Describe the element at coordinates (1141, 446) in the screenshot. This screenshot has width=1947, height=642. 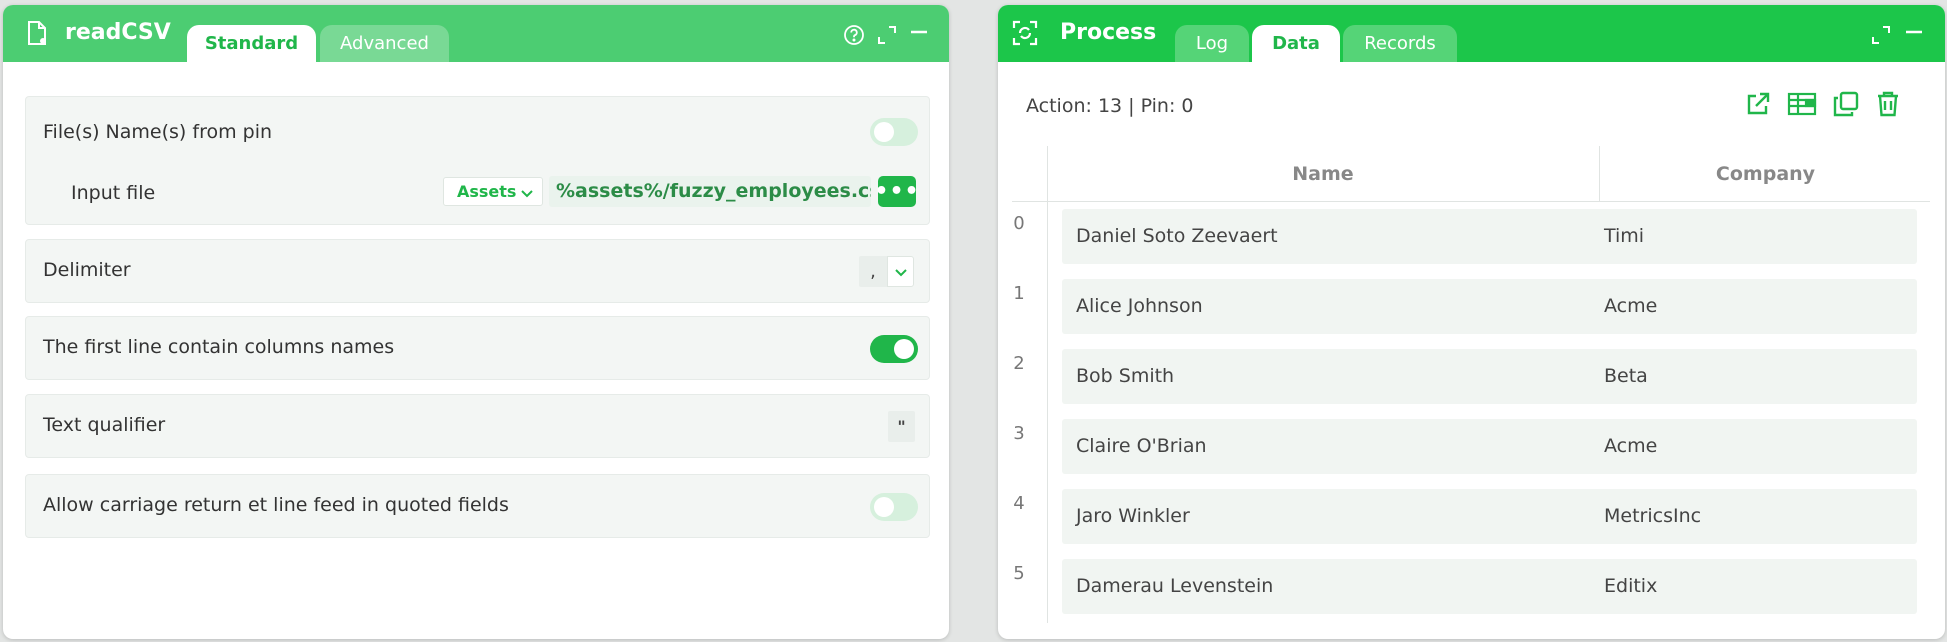
I see `cell-name: Claire O'Brian` at that location.